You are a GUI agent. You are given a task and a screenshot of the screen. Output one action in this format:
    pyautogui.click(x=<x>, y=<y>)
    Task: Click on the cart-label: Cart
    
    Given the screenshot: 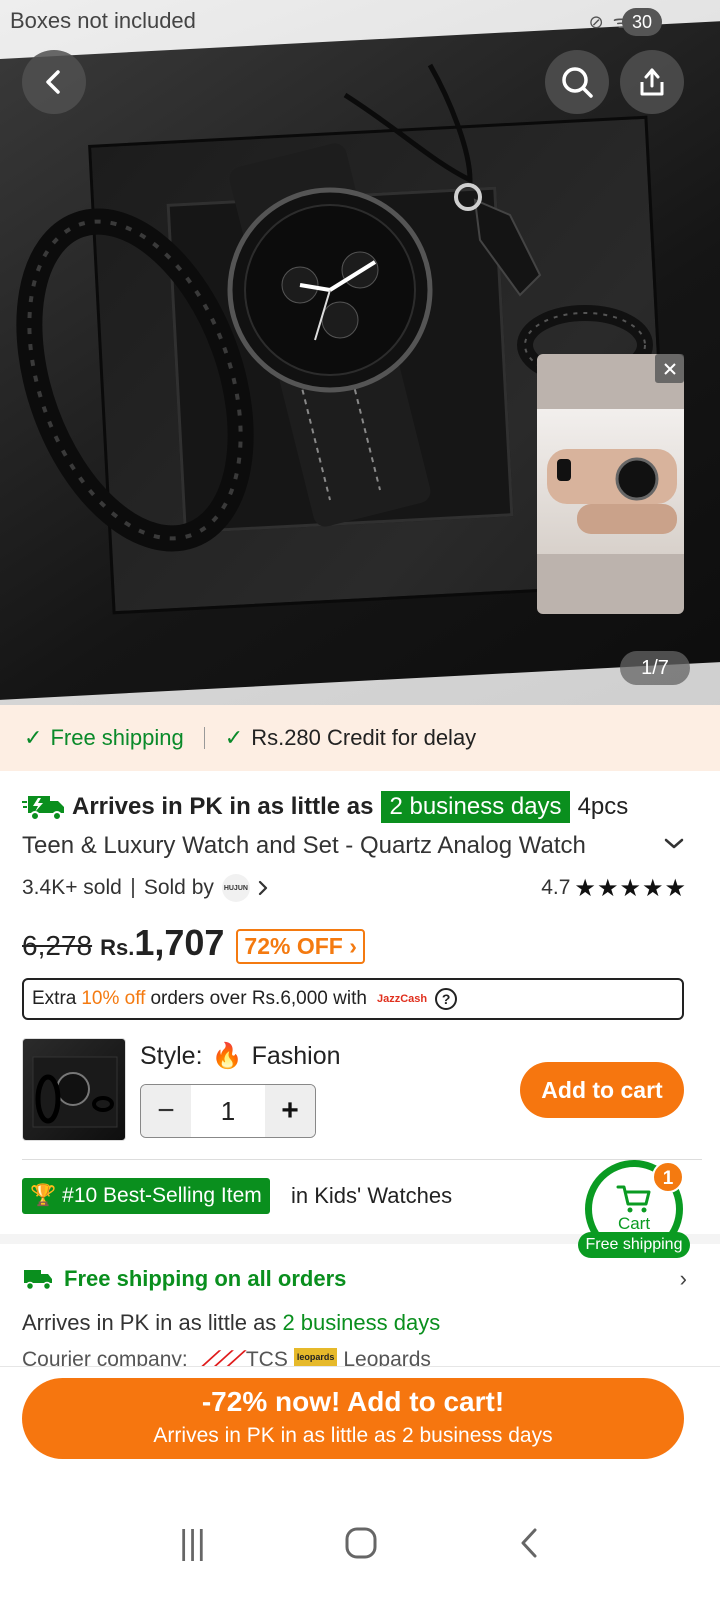 What is the action you would take?
    pyautogui.click(x=634, y=1223)
    